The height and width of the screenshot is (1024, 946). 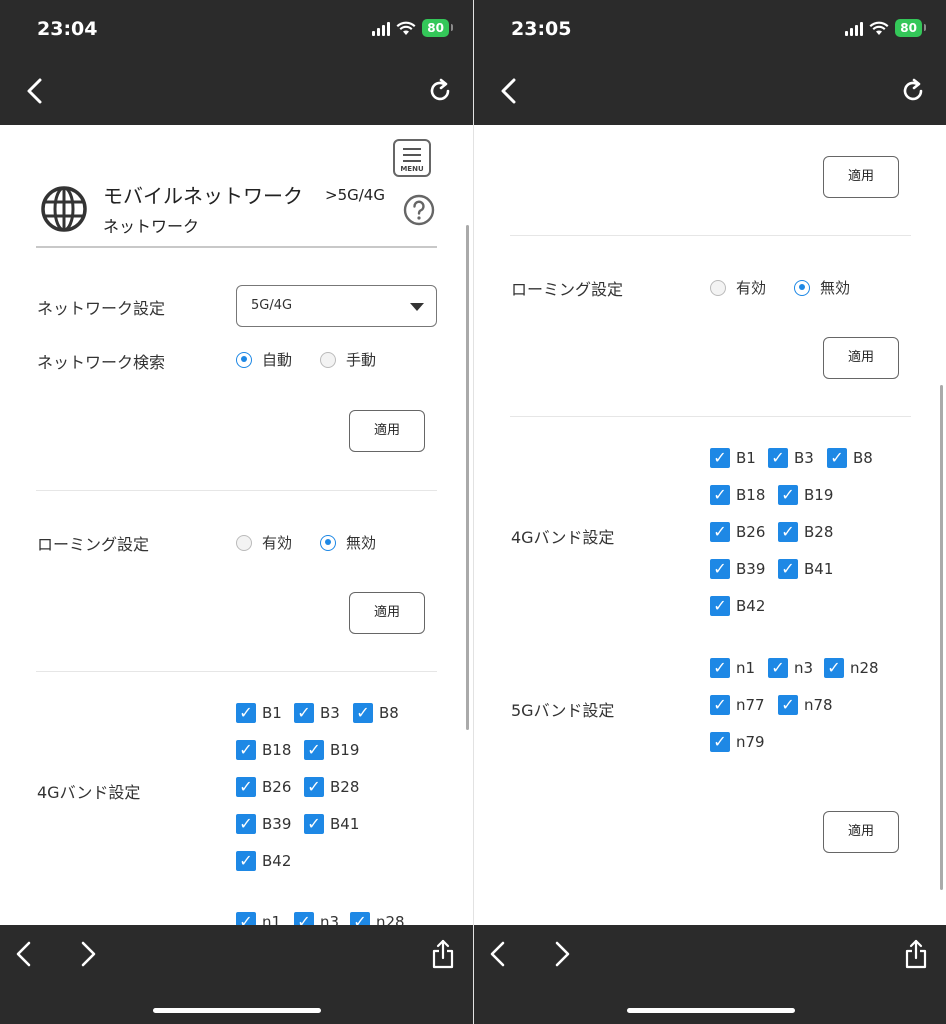 I want to click on search-auto-radio: 自動, so click(x=264, y=359).